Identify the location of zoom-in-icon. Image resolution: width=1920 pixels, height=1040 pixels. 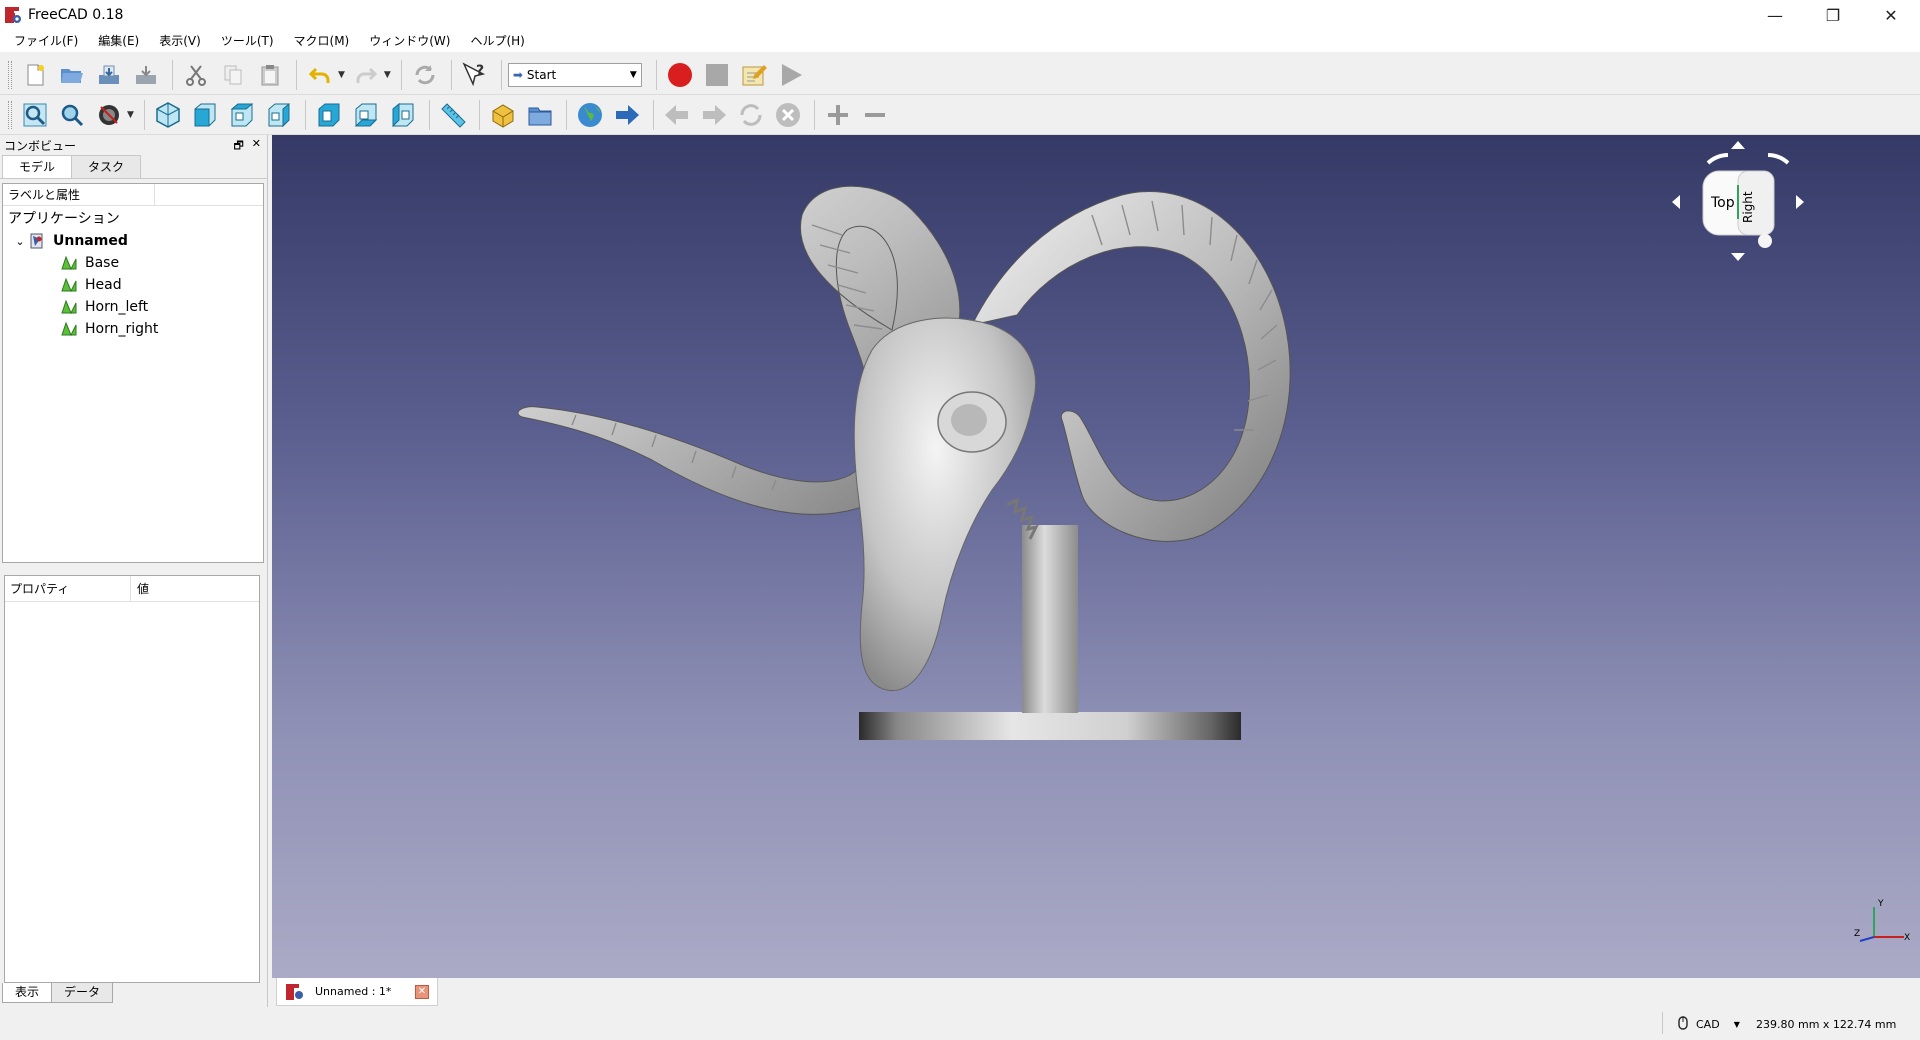
(838, 115).